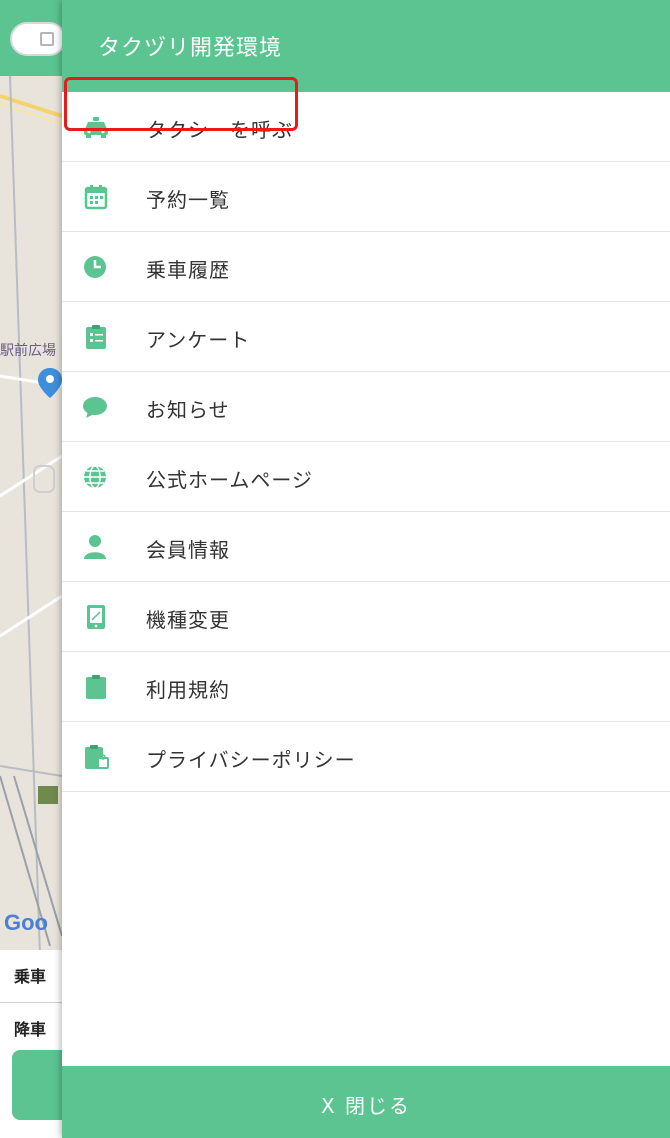 This screenshot has width=670, height=1138. What do you see at coordinates (47, 39) in the screenshot?
I see `menu-icon` at bounding box center [47, 39].